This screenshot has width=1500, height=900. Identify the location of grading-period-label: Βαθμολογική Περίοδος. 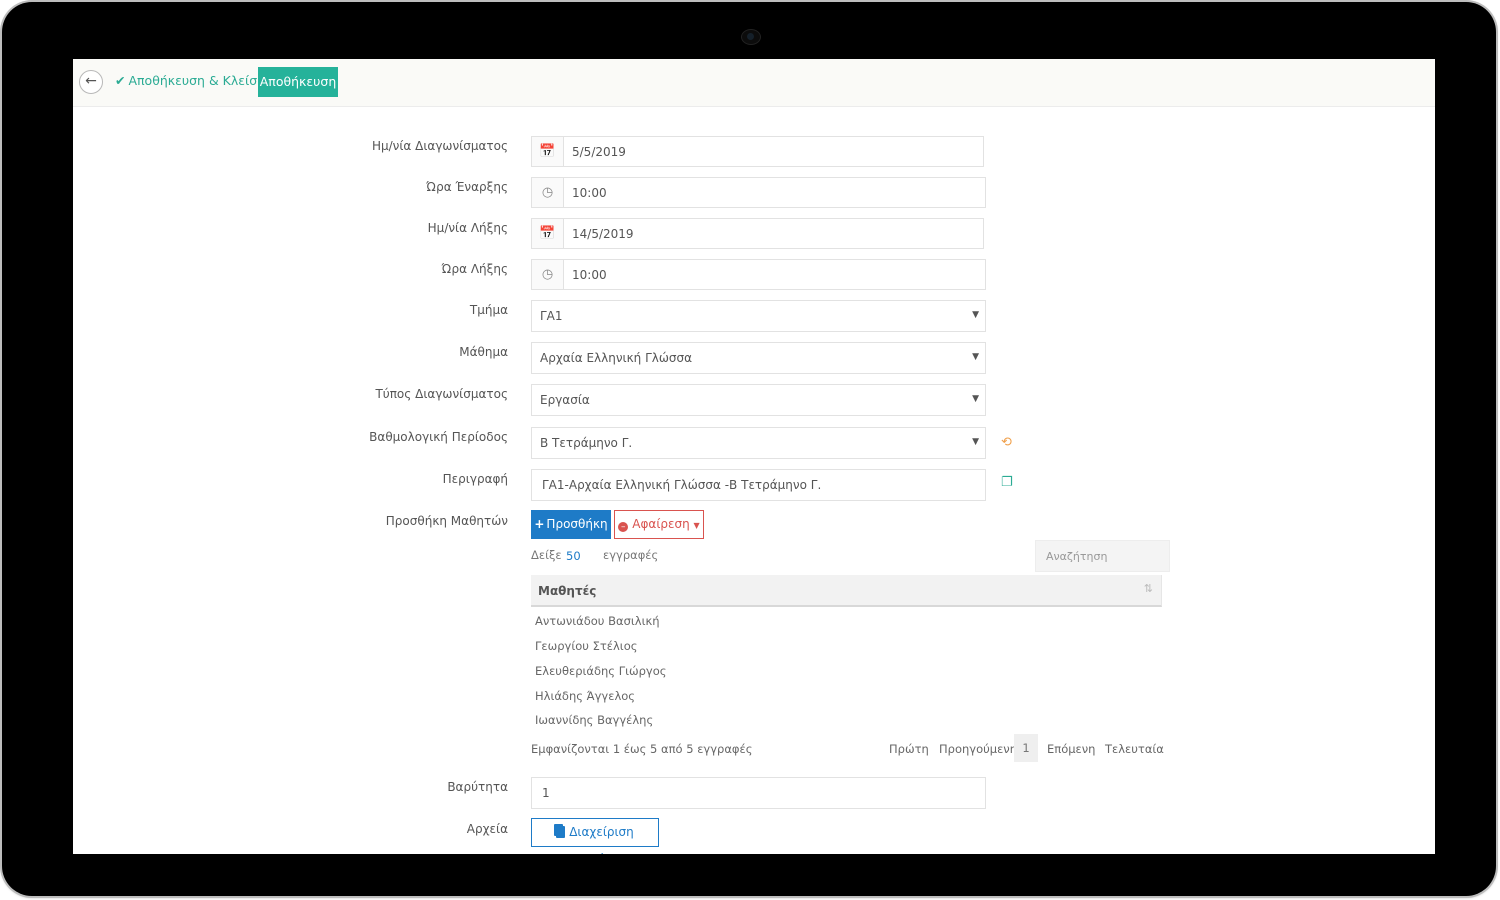
(438, 437).